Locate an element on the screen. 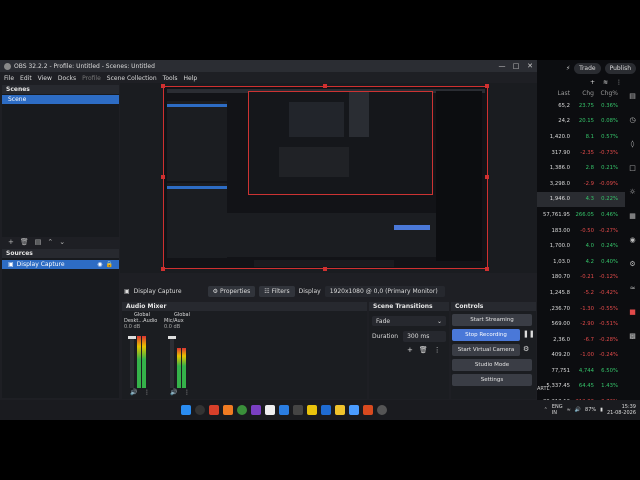 The height and width of the screenshot is (480, 640). volume-icon: 🔊 is located at coordinates (578, 410).